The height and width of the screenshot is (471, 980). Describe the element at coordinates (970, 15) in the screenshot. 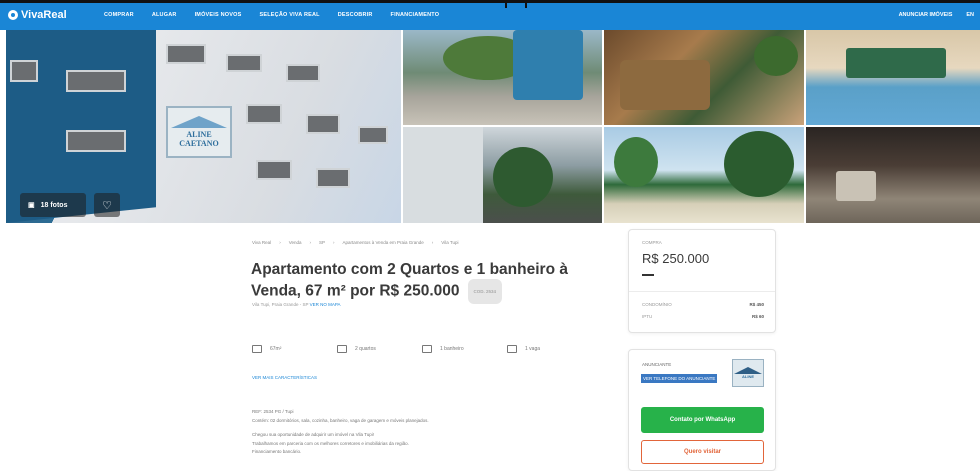

I see `nav-language: EN` at that location.